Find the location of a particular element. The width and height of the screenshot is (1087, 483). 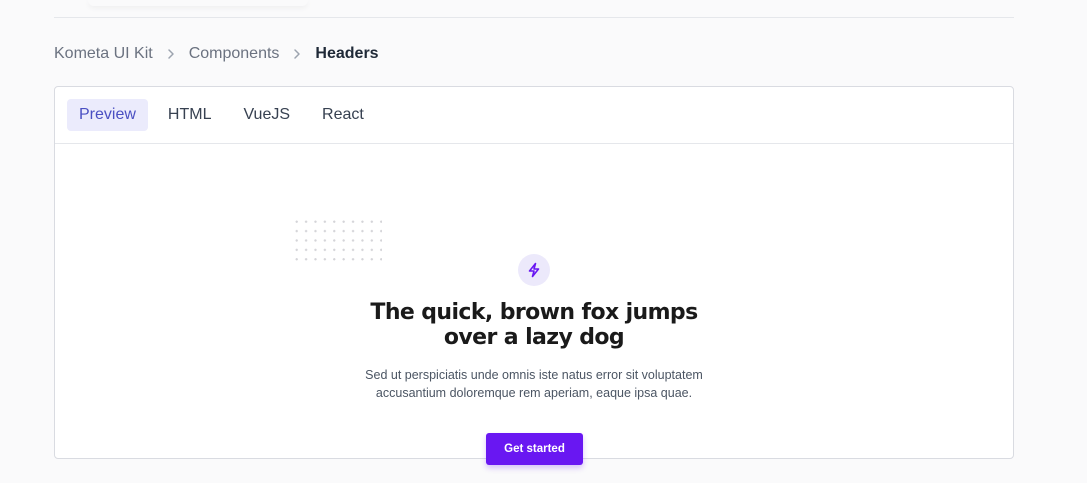

divider is located at coordinates (534, 17).